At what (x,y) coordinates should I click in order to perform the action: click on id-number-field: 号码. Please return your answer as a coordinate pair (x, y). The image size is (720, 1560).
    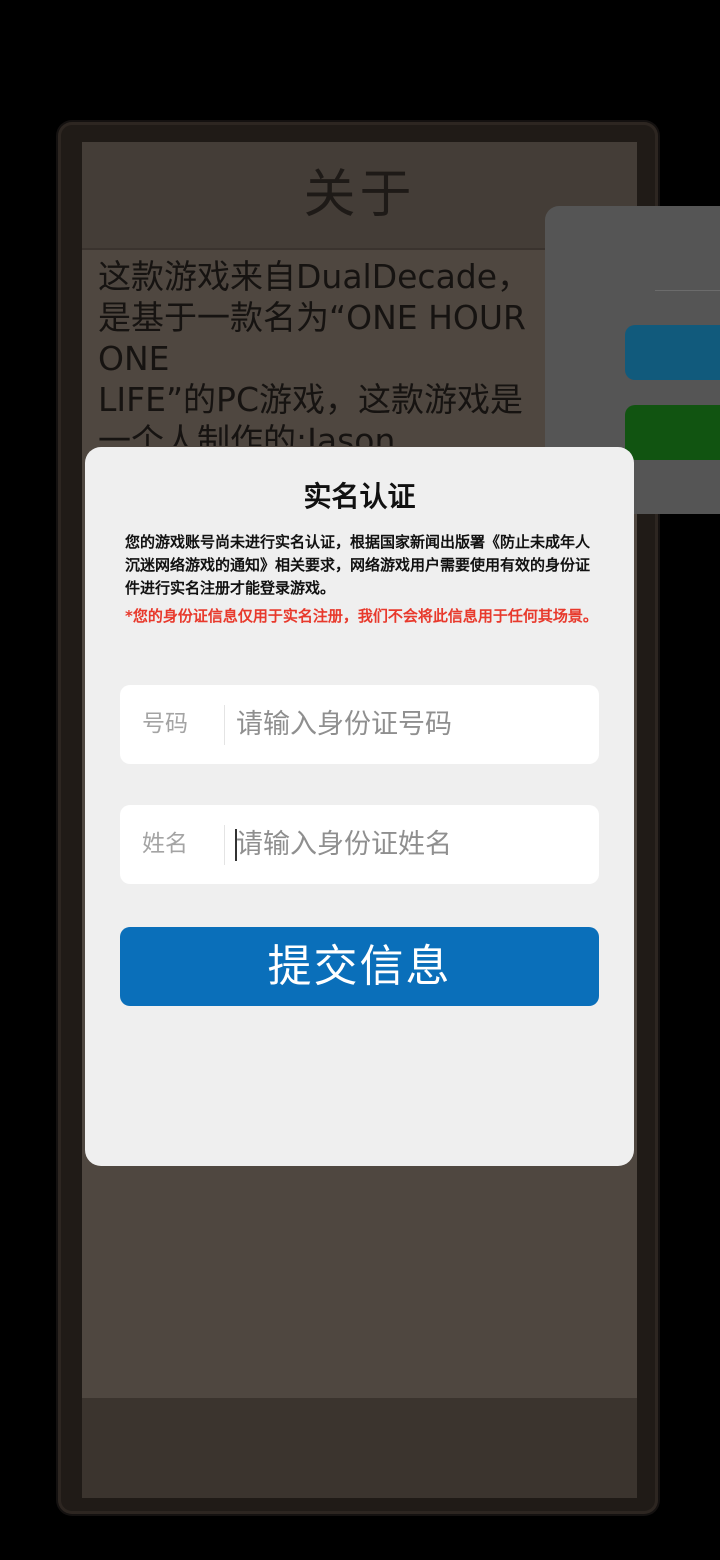
    Looking at the image, I should click on (359, 724).